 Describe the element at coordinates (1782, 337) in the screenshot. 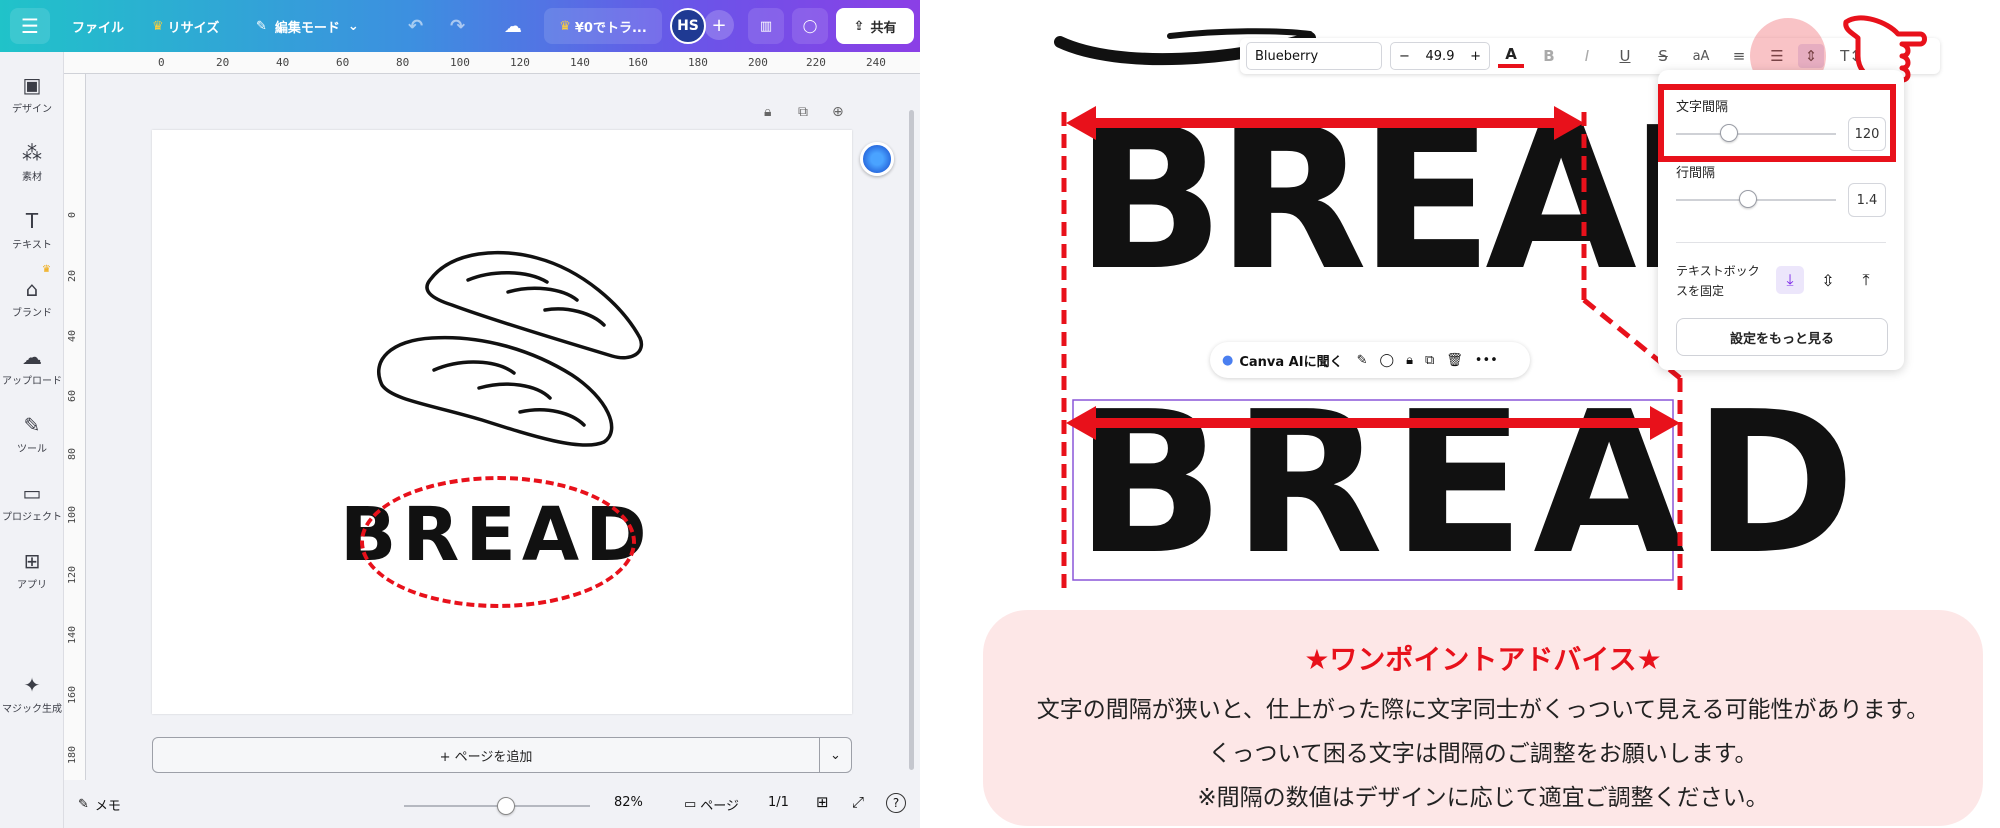

I see `more-settings-button: 設定をもっと見る` at that location.